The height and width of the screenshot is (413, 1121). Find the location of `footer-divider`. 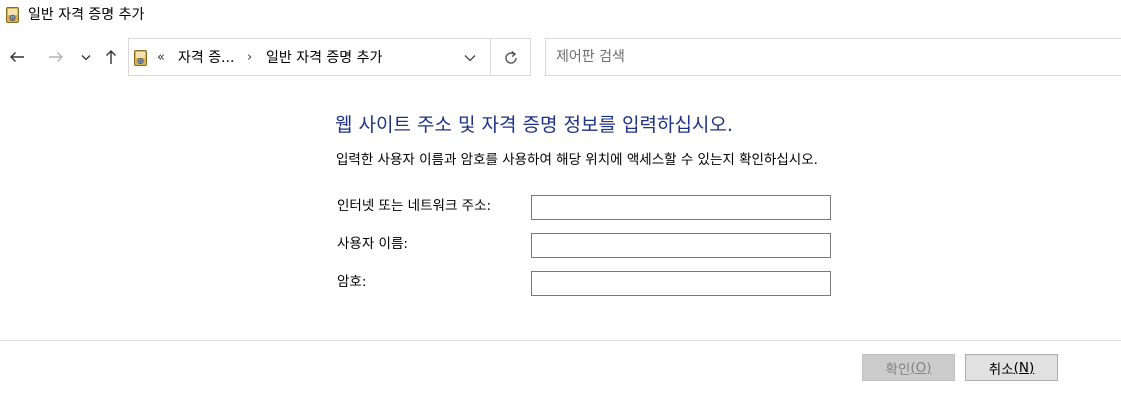

footer-divider is located at coordinates (560, 340).